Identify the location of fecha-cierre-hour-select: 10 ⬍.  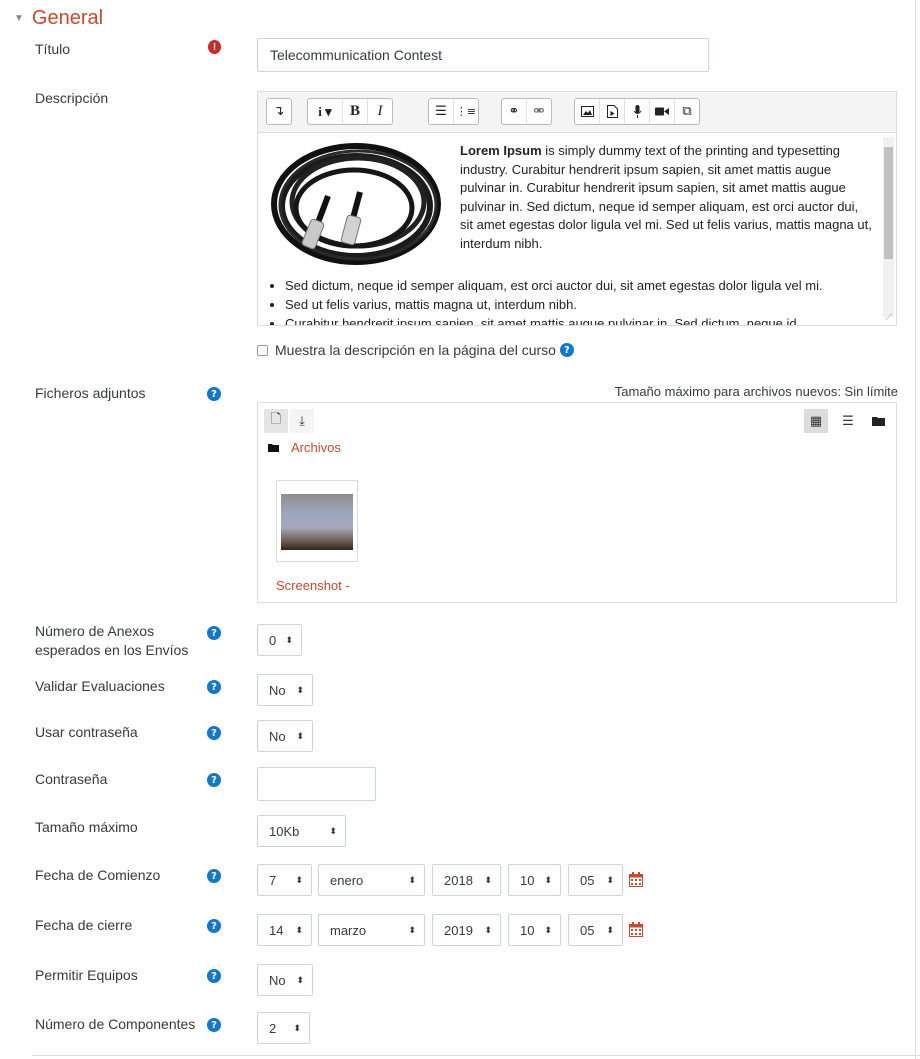
(534, 930).